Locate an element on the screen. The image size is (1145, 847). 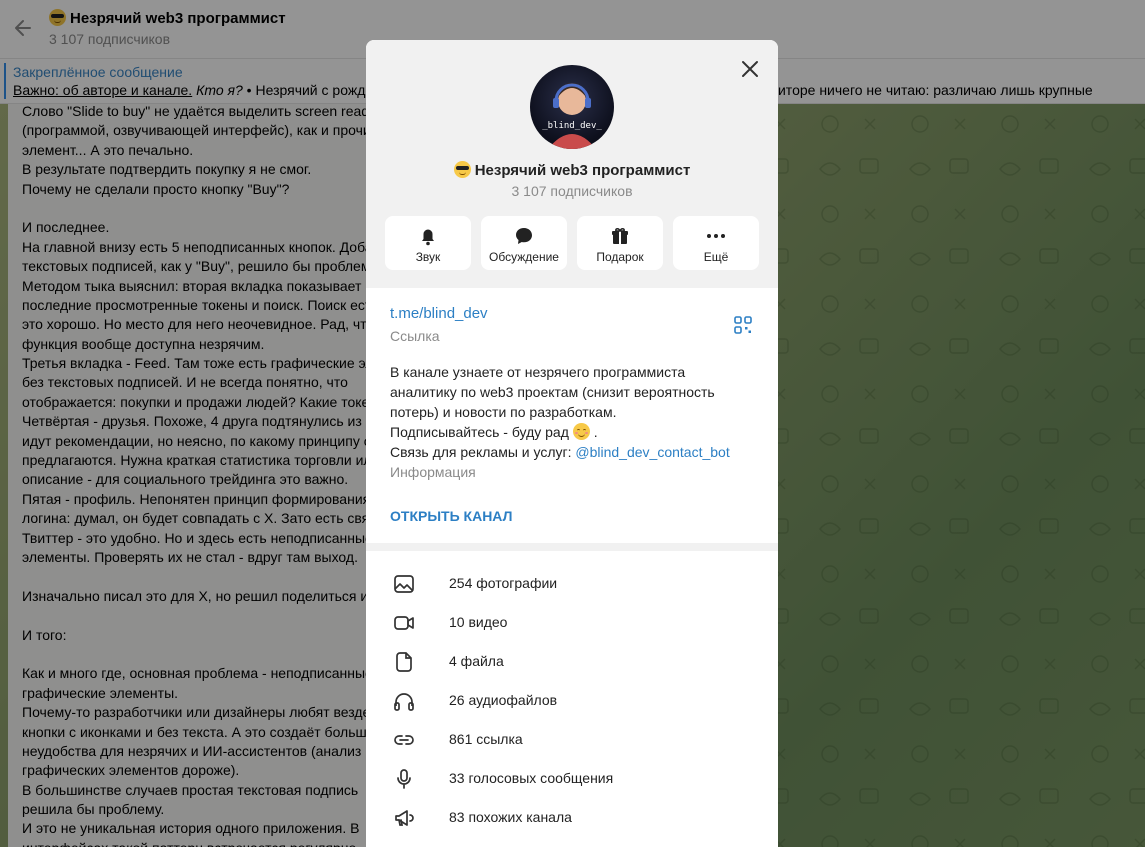
sunglasses-emoji-icon is located at coordinates (462, 169).